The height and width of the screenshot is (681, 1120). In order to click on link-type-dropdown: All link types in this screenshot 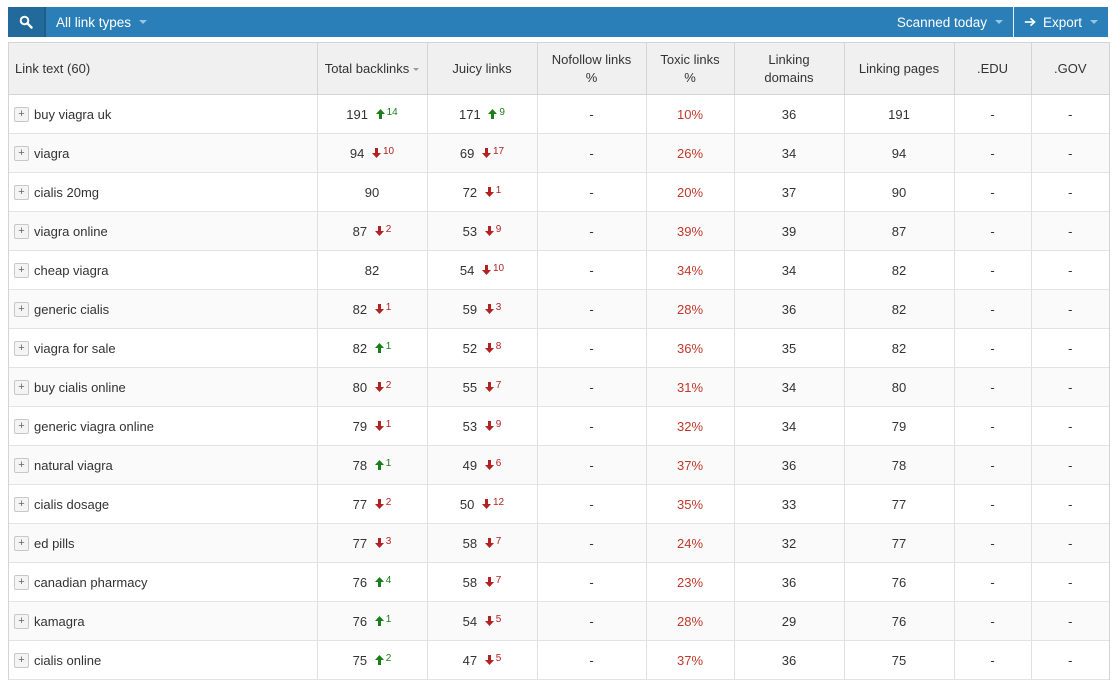, I will do `click(97, 22)`.